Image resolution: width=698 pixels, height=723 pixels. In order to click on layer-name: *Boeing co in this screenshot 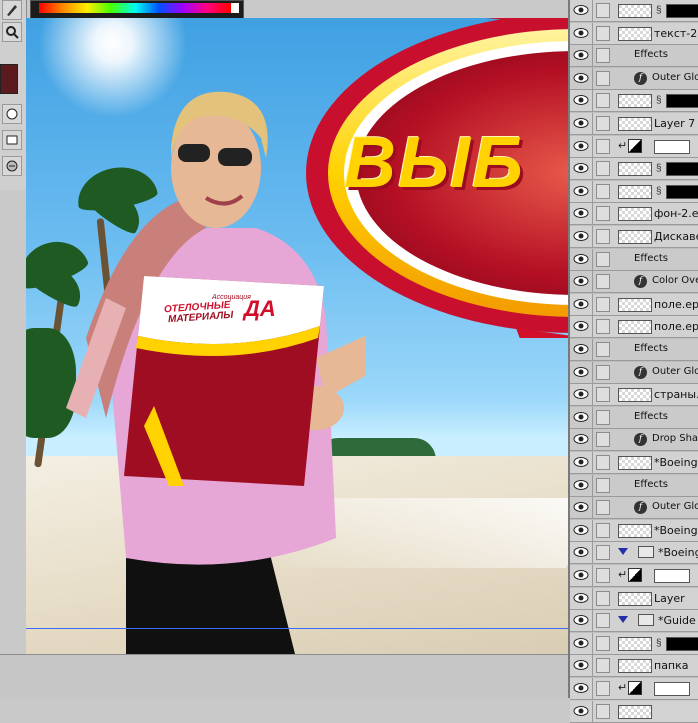, I will do `click(676, 462)`.